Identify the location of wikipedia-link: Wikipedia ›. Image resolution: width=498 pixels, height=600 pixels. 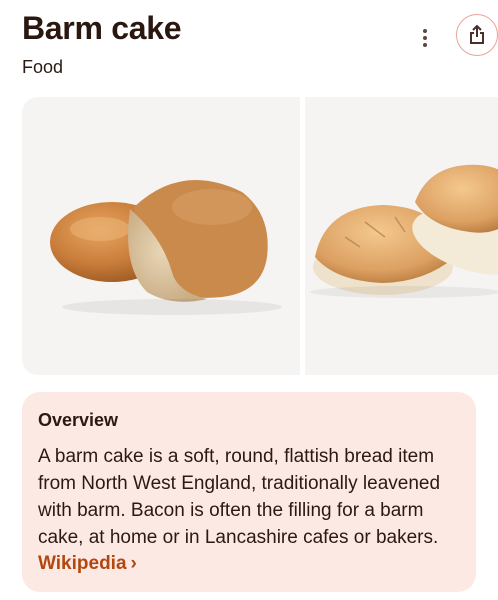
(87, 564).